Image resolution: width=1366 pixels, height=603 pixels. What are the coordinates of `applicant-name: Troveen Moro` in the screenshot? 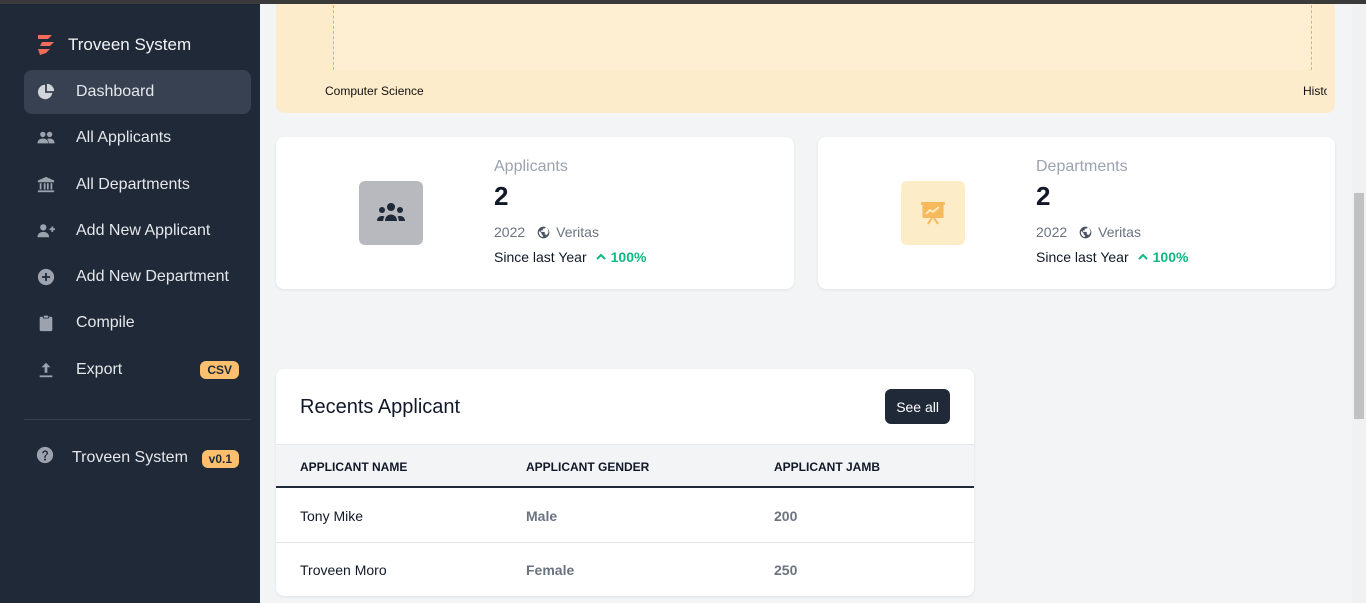 It's located at (343, 570).